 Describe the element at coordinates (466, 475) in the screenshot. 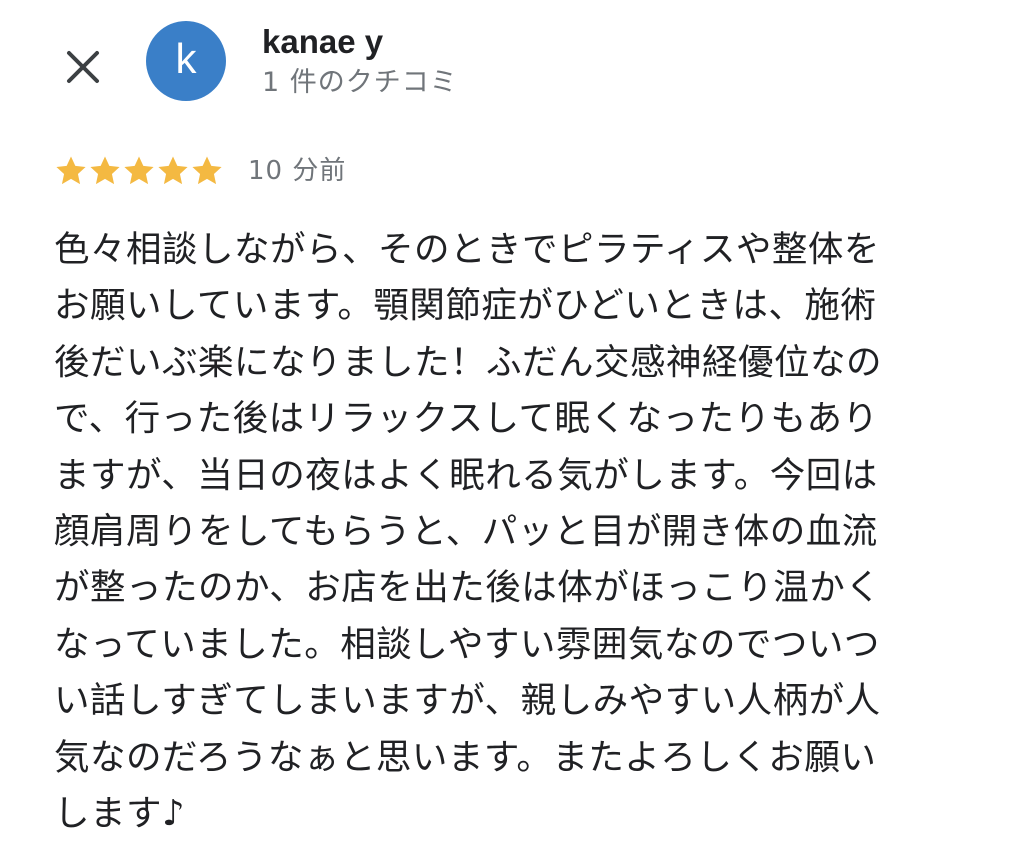

I see `review-text-line: ますが、当日の夜はよく眠れる気がします。今回は` at that location.